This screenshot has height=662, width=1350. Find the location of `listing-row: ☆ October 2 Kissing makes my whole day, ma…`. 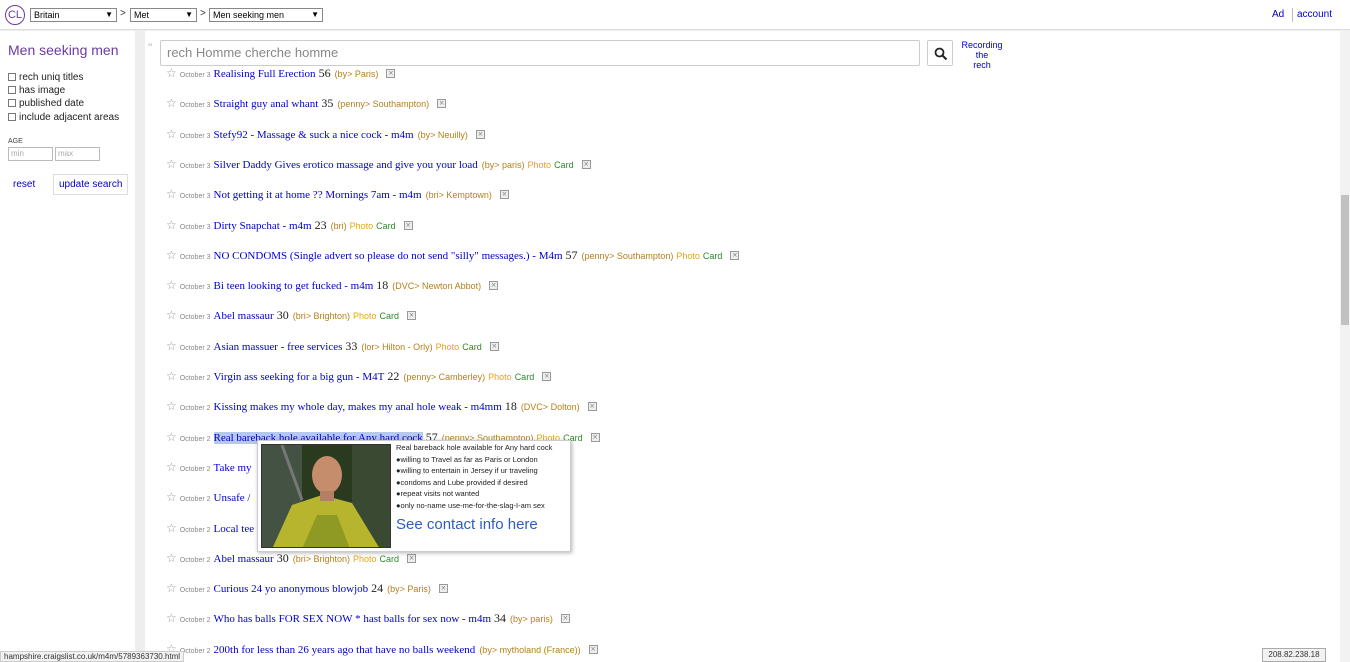

listing-row: ☆ October 2 Kissing makes my whole day, ma… is located at coordinates (381, 406).